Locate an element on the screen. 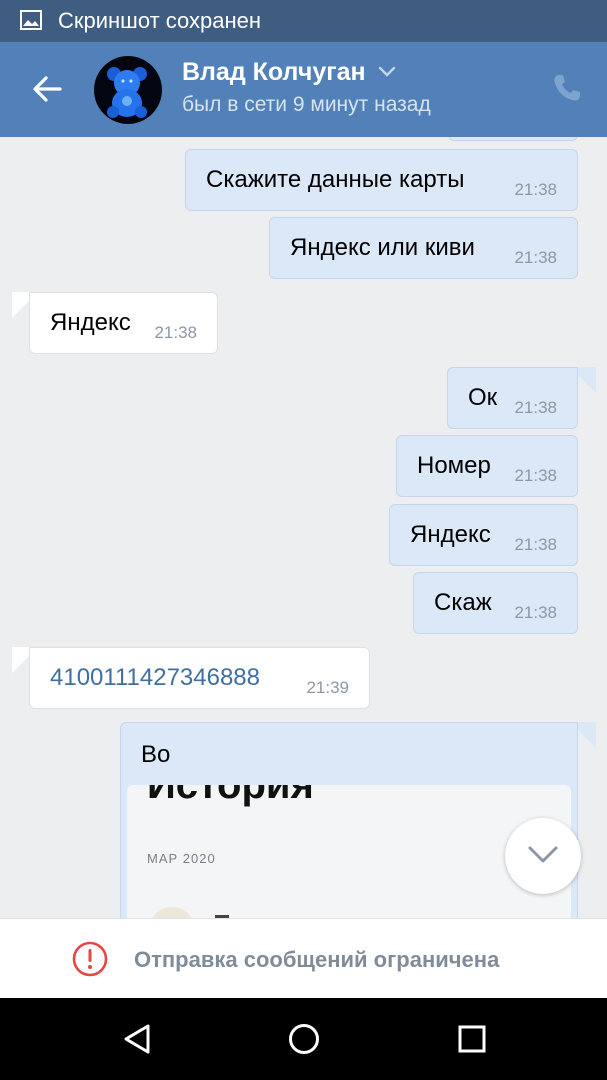  scroll-down-button is located at coordinates (543, 856).